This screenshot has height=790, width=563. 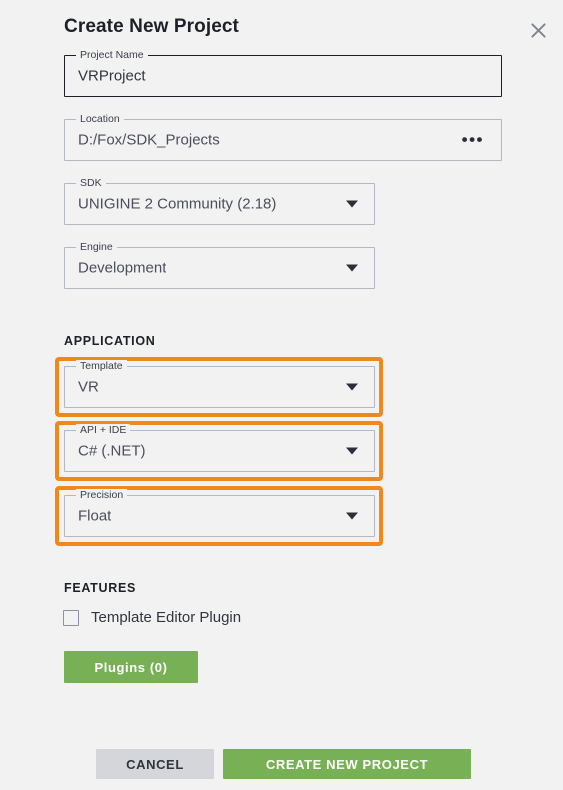 What do you see at coordinates (71, 617) in the screenshot?
I see `checkbox-icon` at bounding box center [71, 617].